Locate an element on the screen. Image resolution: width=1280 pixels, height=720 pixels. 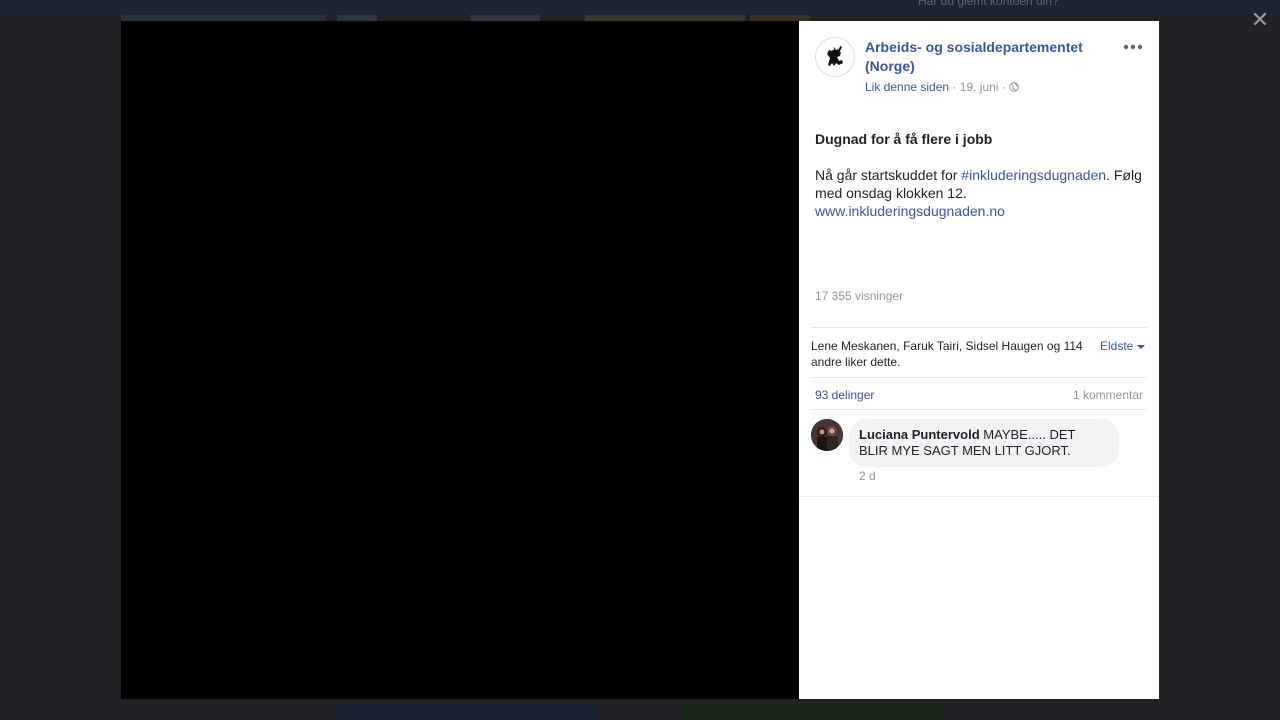
avatar is located at coordinates (827, 435).